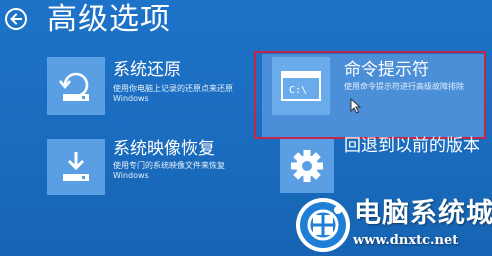 Image resolution: width=492 pixels, height=256 pixels. I want to click on arrow-left-icon, so click(16, 19).